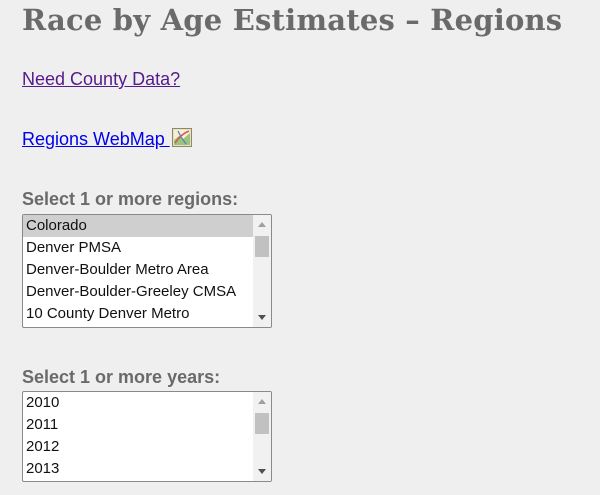 The image size is (600, 495). Describe the element at coordinates (96, 139) in the screenshot. I see `regions-webmap-link-label: Regions WebMap` at that location.